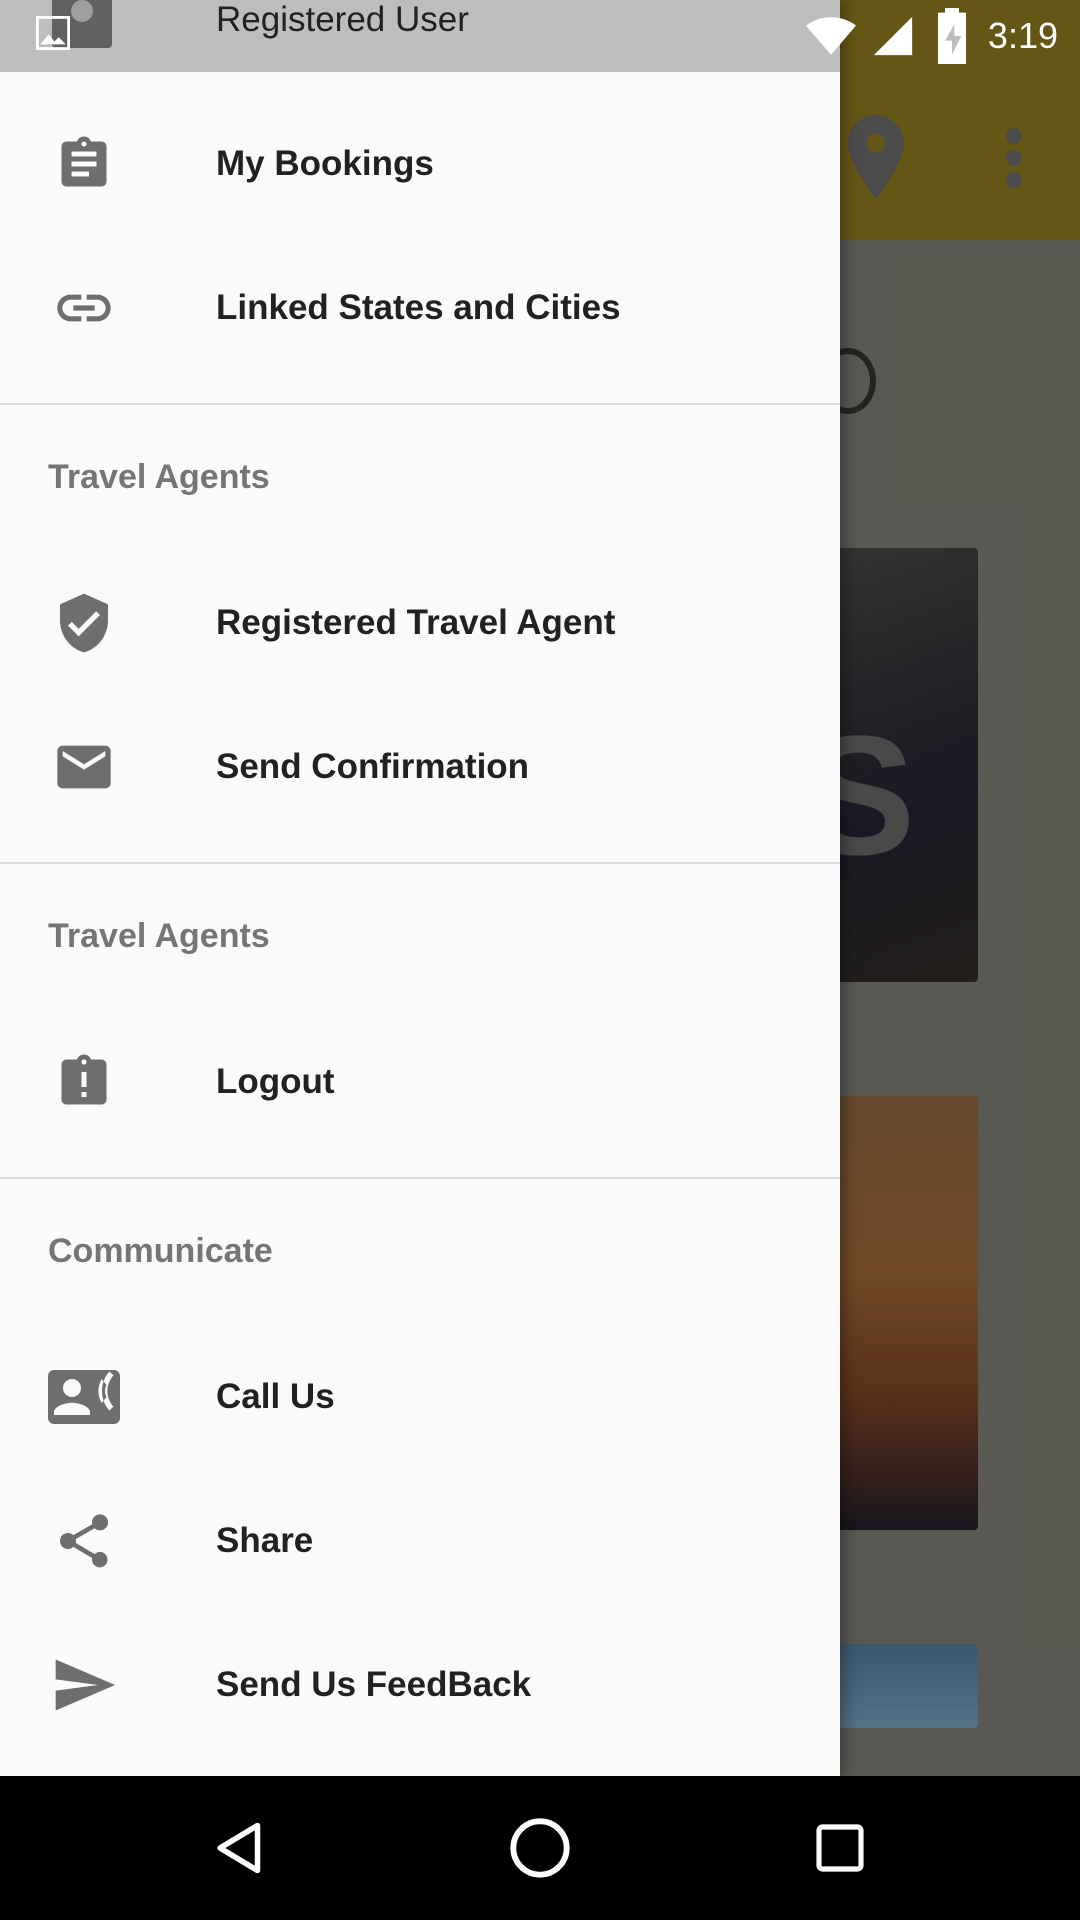 The width and height of the screenshot is (1080, 1920). Describe the element at coordinates (84, 164) in the screenshot. I see `clipboard-icon` at that location.